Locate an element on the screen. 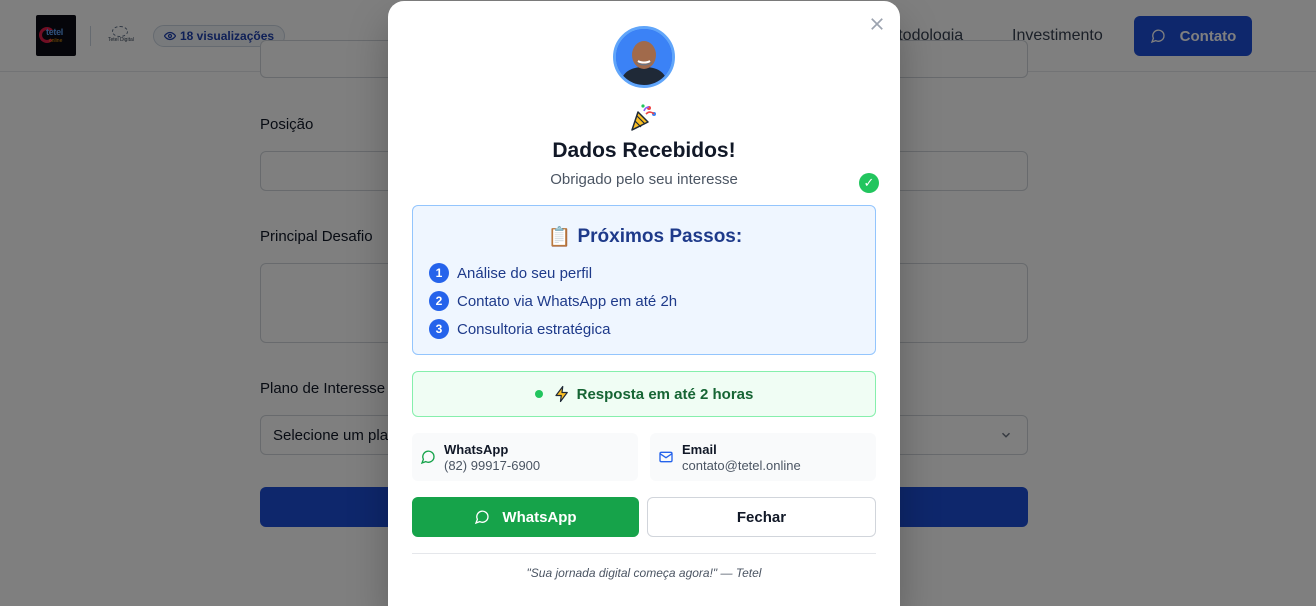 This screenshot has width=1316, height=606. whatsapp-button: WhatsApp is located at coordinates (525, 517).